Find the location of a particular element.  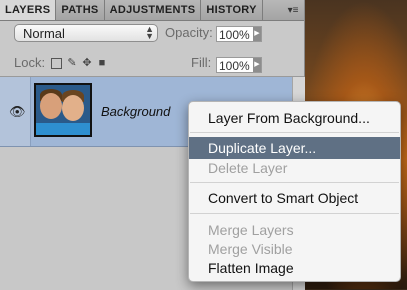

blend-mode-select: Normal ▲ ▼ is located at coordinates (86, 33).